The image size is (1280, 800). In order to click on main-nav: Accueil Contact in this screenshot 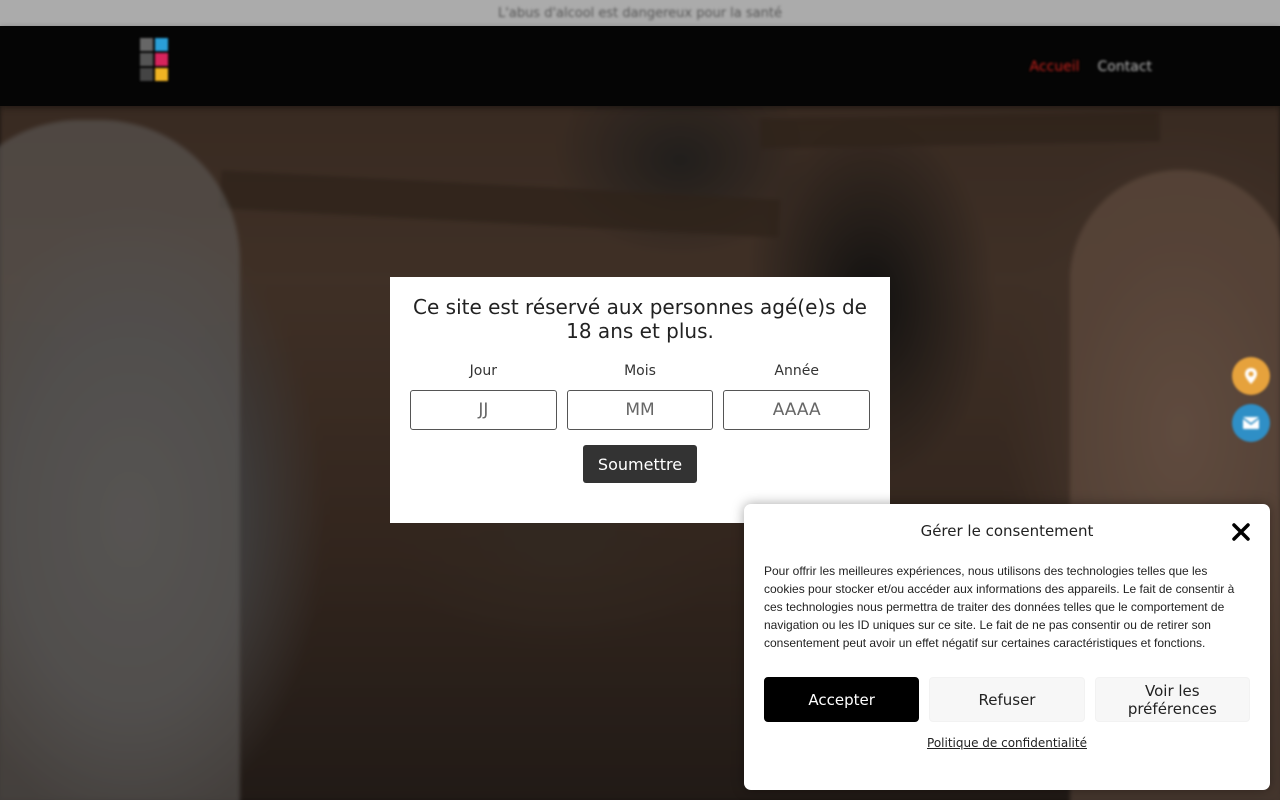, I will do `click(1091, 67)`.